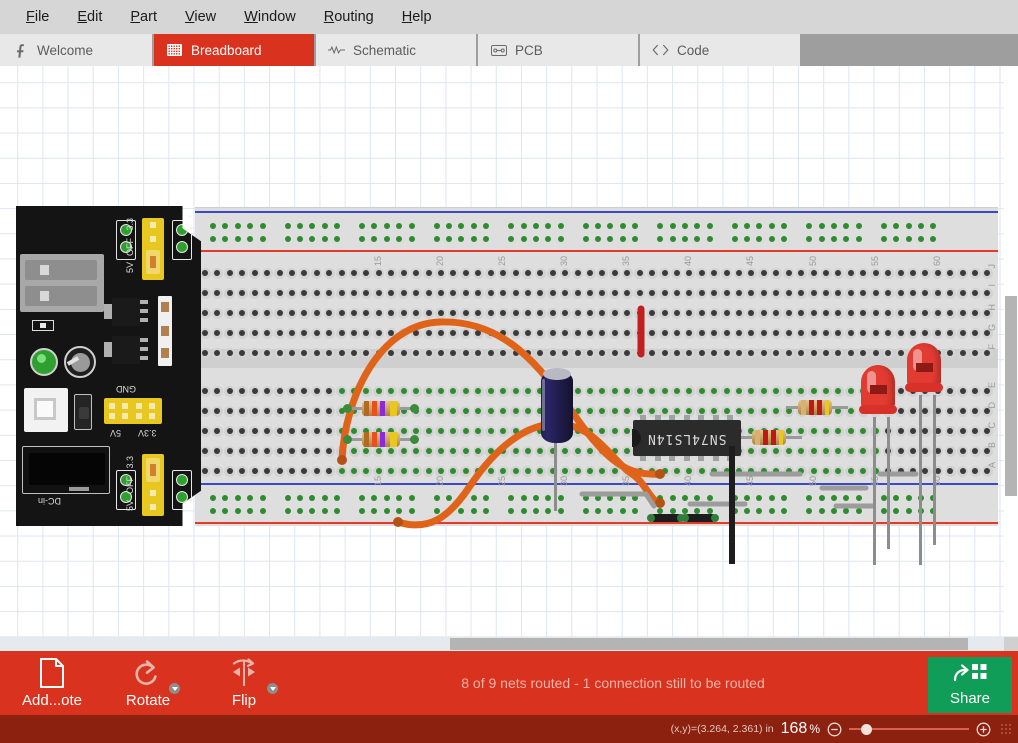 The image size is (1018, 743). Describe the element at coordinates (153, 249) in the screenshot. I see `voltage-jumper-top` at that location.